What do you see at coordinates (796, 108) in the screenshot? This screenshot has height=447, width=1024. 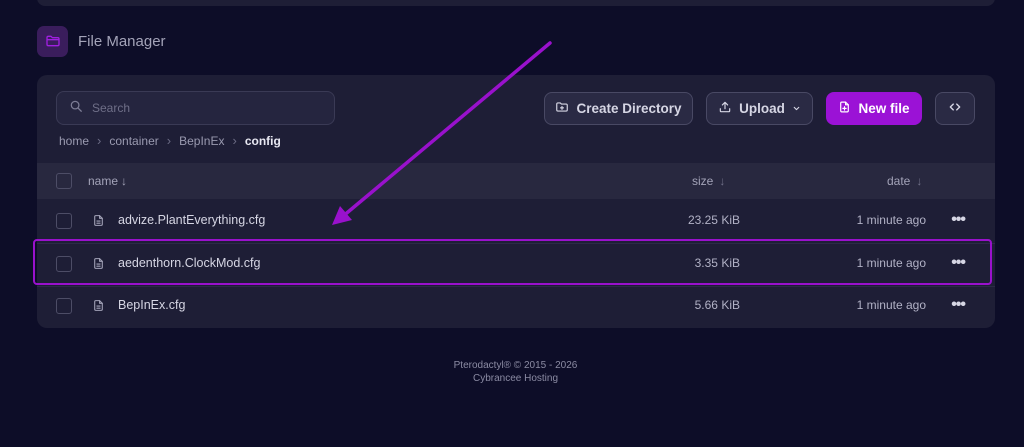 I see `chevron-down-icon` at bounding box center [796, 108].